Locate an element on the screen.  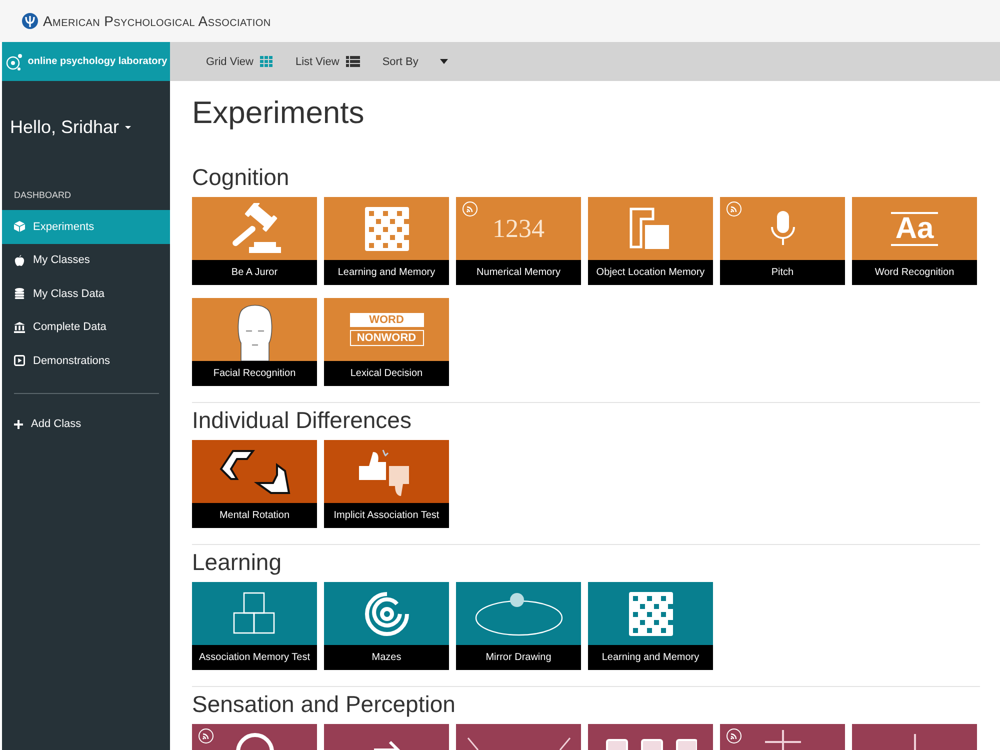
experiment-tile: Implicit Association Test is located at coordinates (386, 484).